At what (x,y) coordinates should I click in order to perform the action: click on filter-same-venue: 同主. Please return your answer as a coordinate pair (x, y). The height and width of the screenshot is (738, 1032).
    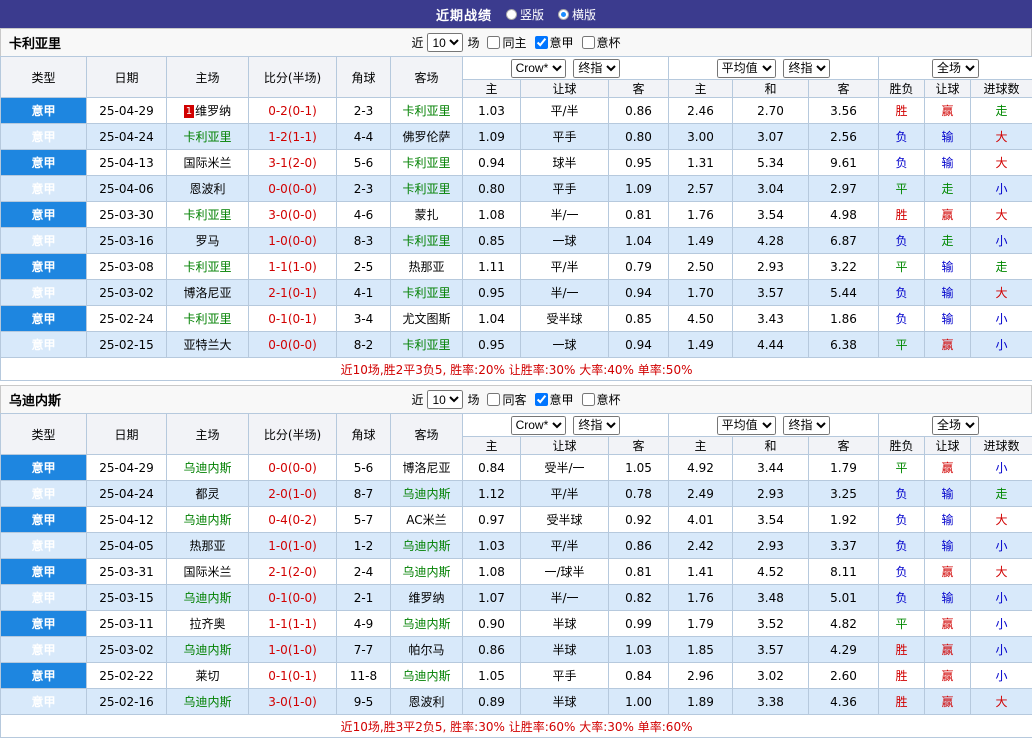
    Looking at the image, I should click on (504, 42).